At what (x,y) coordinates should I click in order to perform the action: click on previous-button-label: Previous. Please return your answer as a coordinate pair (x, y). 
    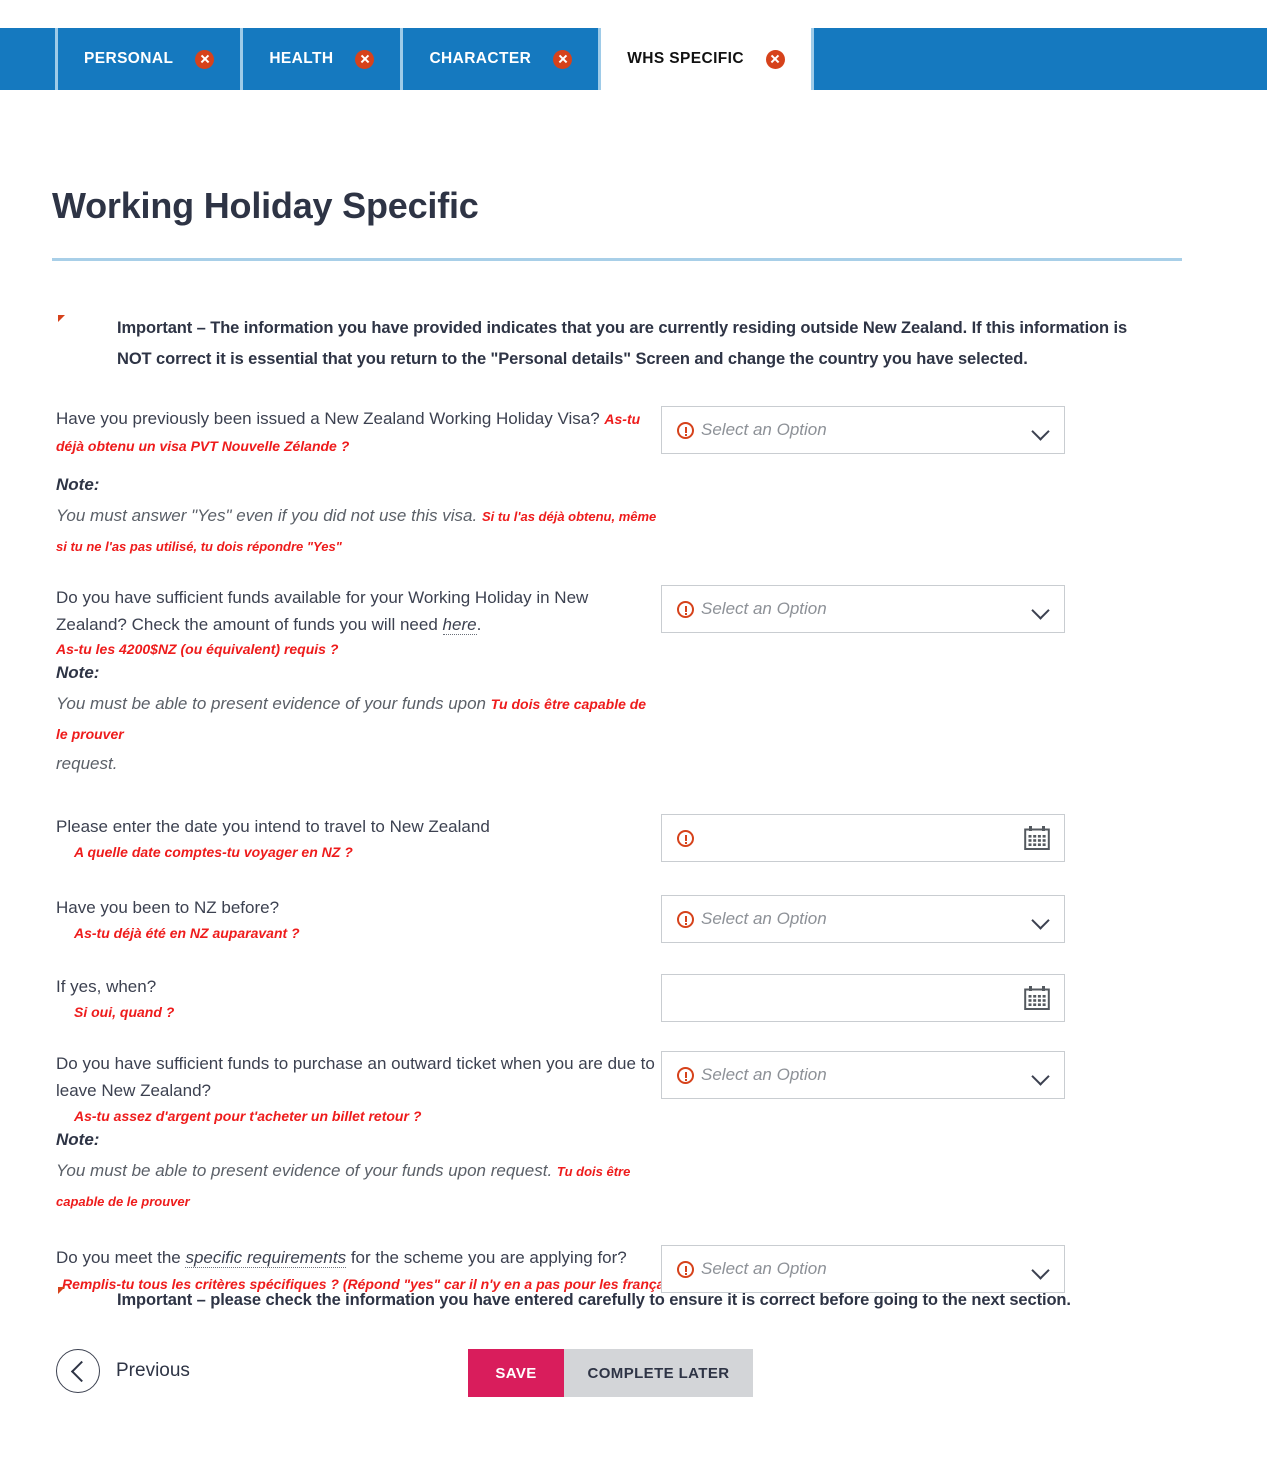
    Looking at the image, I should click on (153, 1370).